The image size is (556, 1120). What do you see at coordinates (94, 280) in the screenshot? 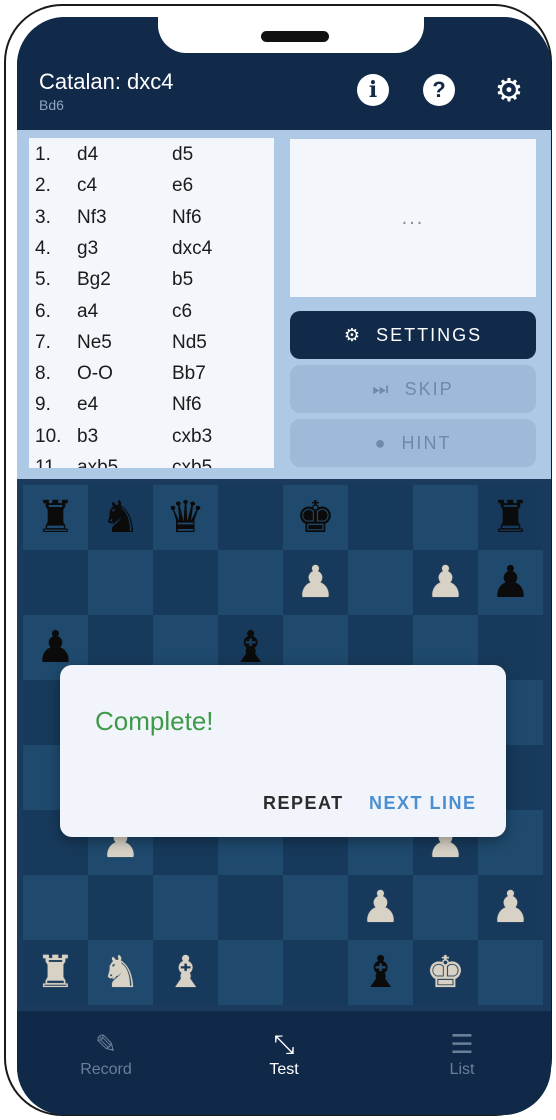
I see `white-move: Bg2` at bounding box center [94, 280].